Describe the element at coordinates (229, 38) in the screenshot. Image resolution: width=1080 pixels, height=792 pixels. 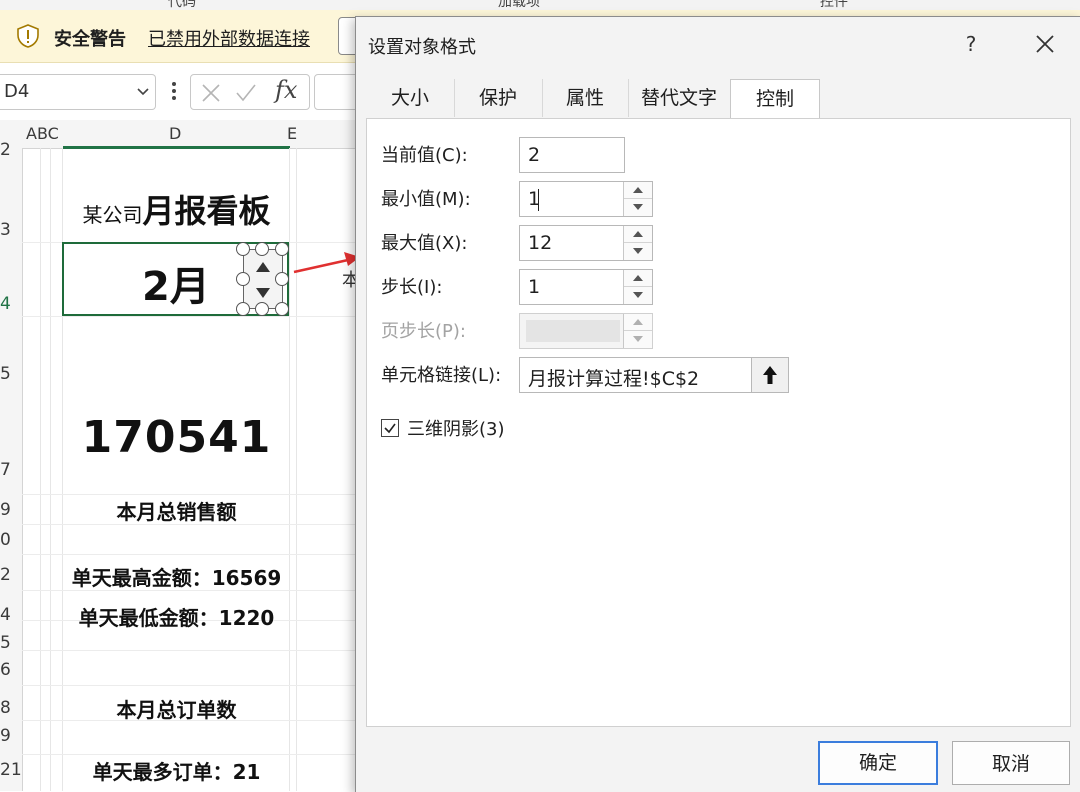
I see `security-warning-link: 已禁用外部数据连接` at that location.